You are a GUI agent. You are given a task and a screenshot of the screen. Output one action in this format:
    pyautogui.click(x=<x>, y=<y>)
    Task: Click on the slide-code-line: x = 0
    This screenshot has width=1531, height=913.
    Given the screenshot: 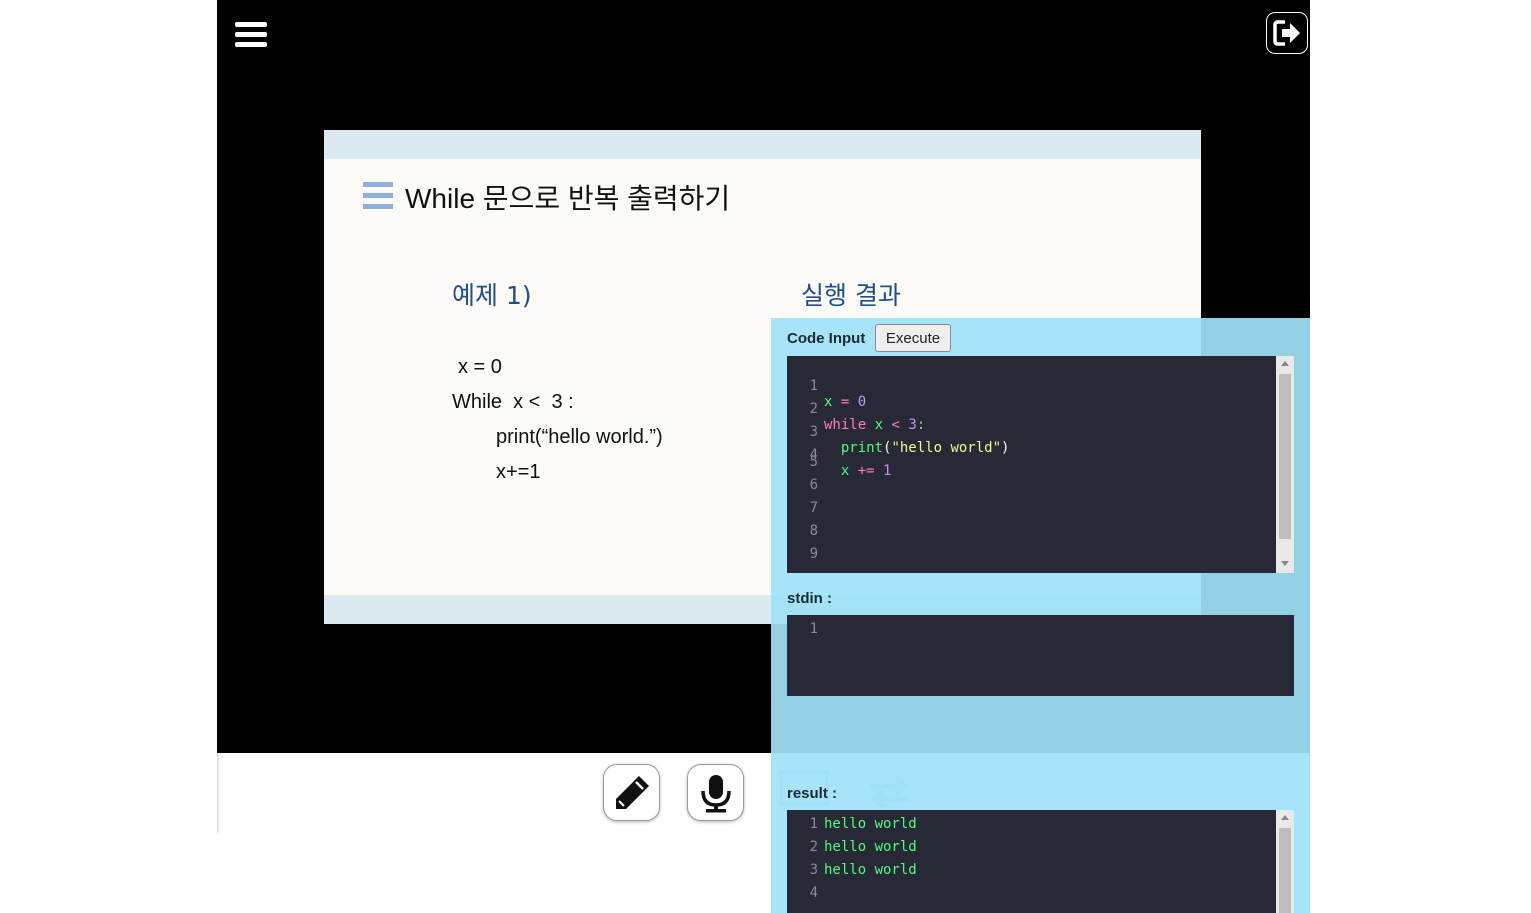 What is the action you would take?
    pyautogui.click(x=480, y=367)
    